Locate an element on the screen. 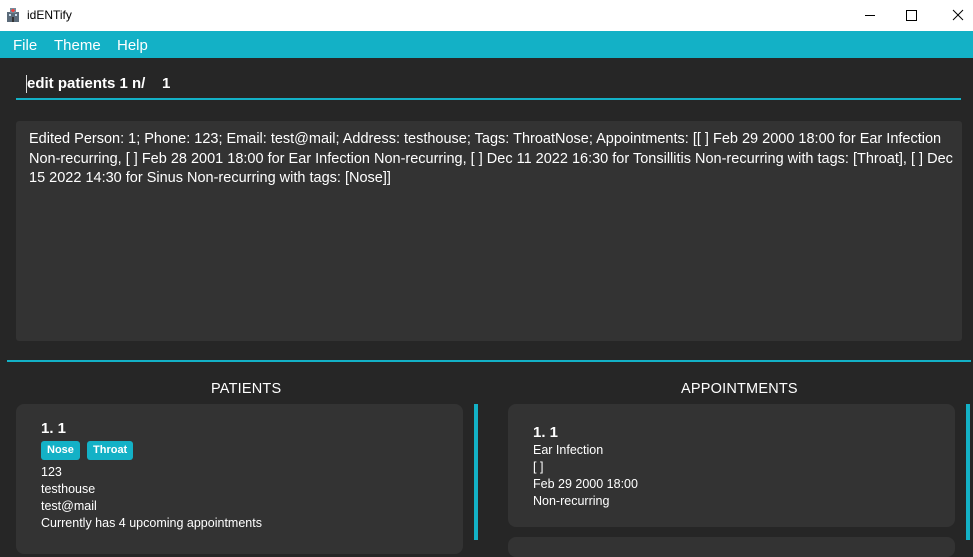  tag-throat: Throat is located at coordinates (110, 450).